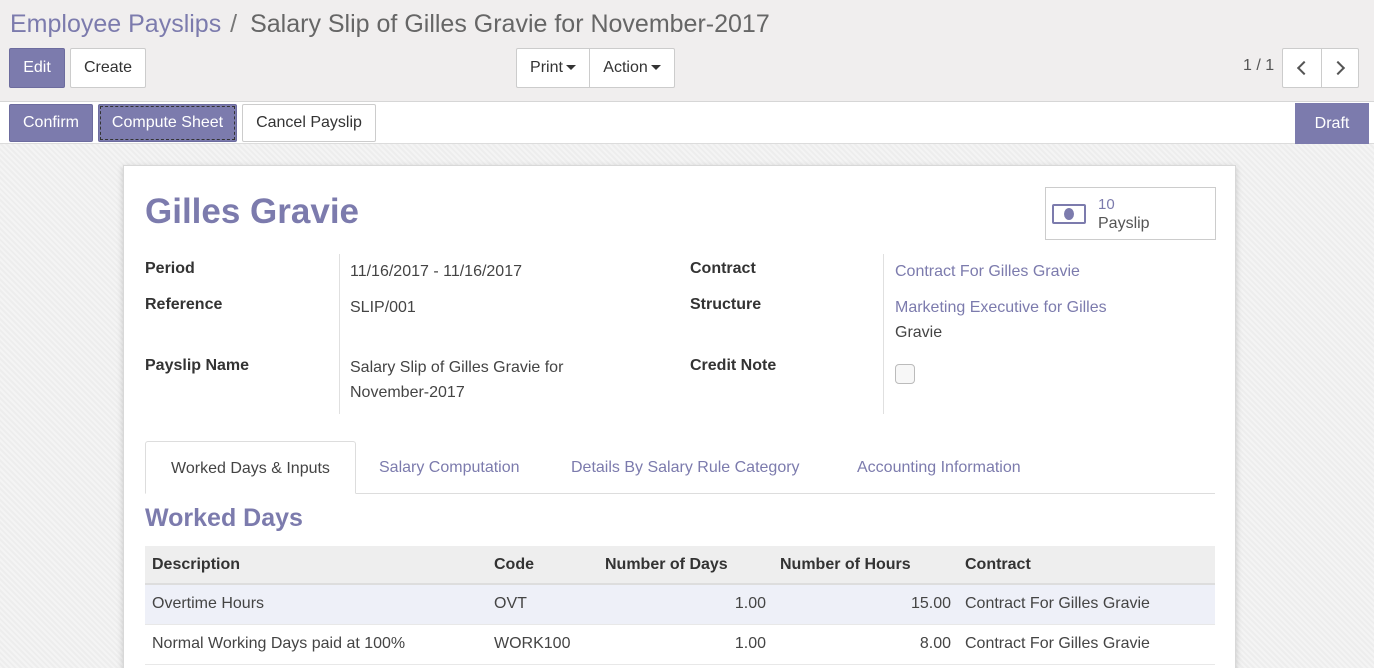 This screenshot has width=1374, height=668. I want to click on cell-number-of-hours: 8.00, so click(865, 644).